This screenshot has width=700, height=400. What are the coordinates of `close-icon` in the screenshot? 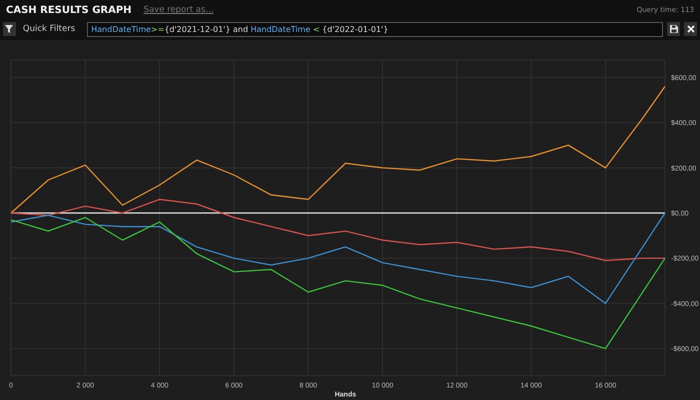 It's located at (690, 29).